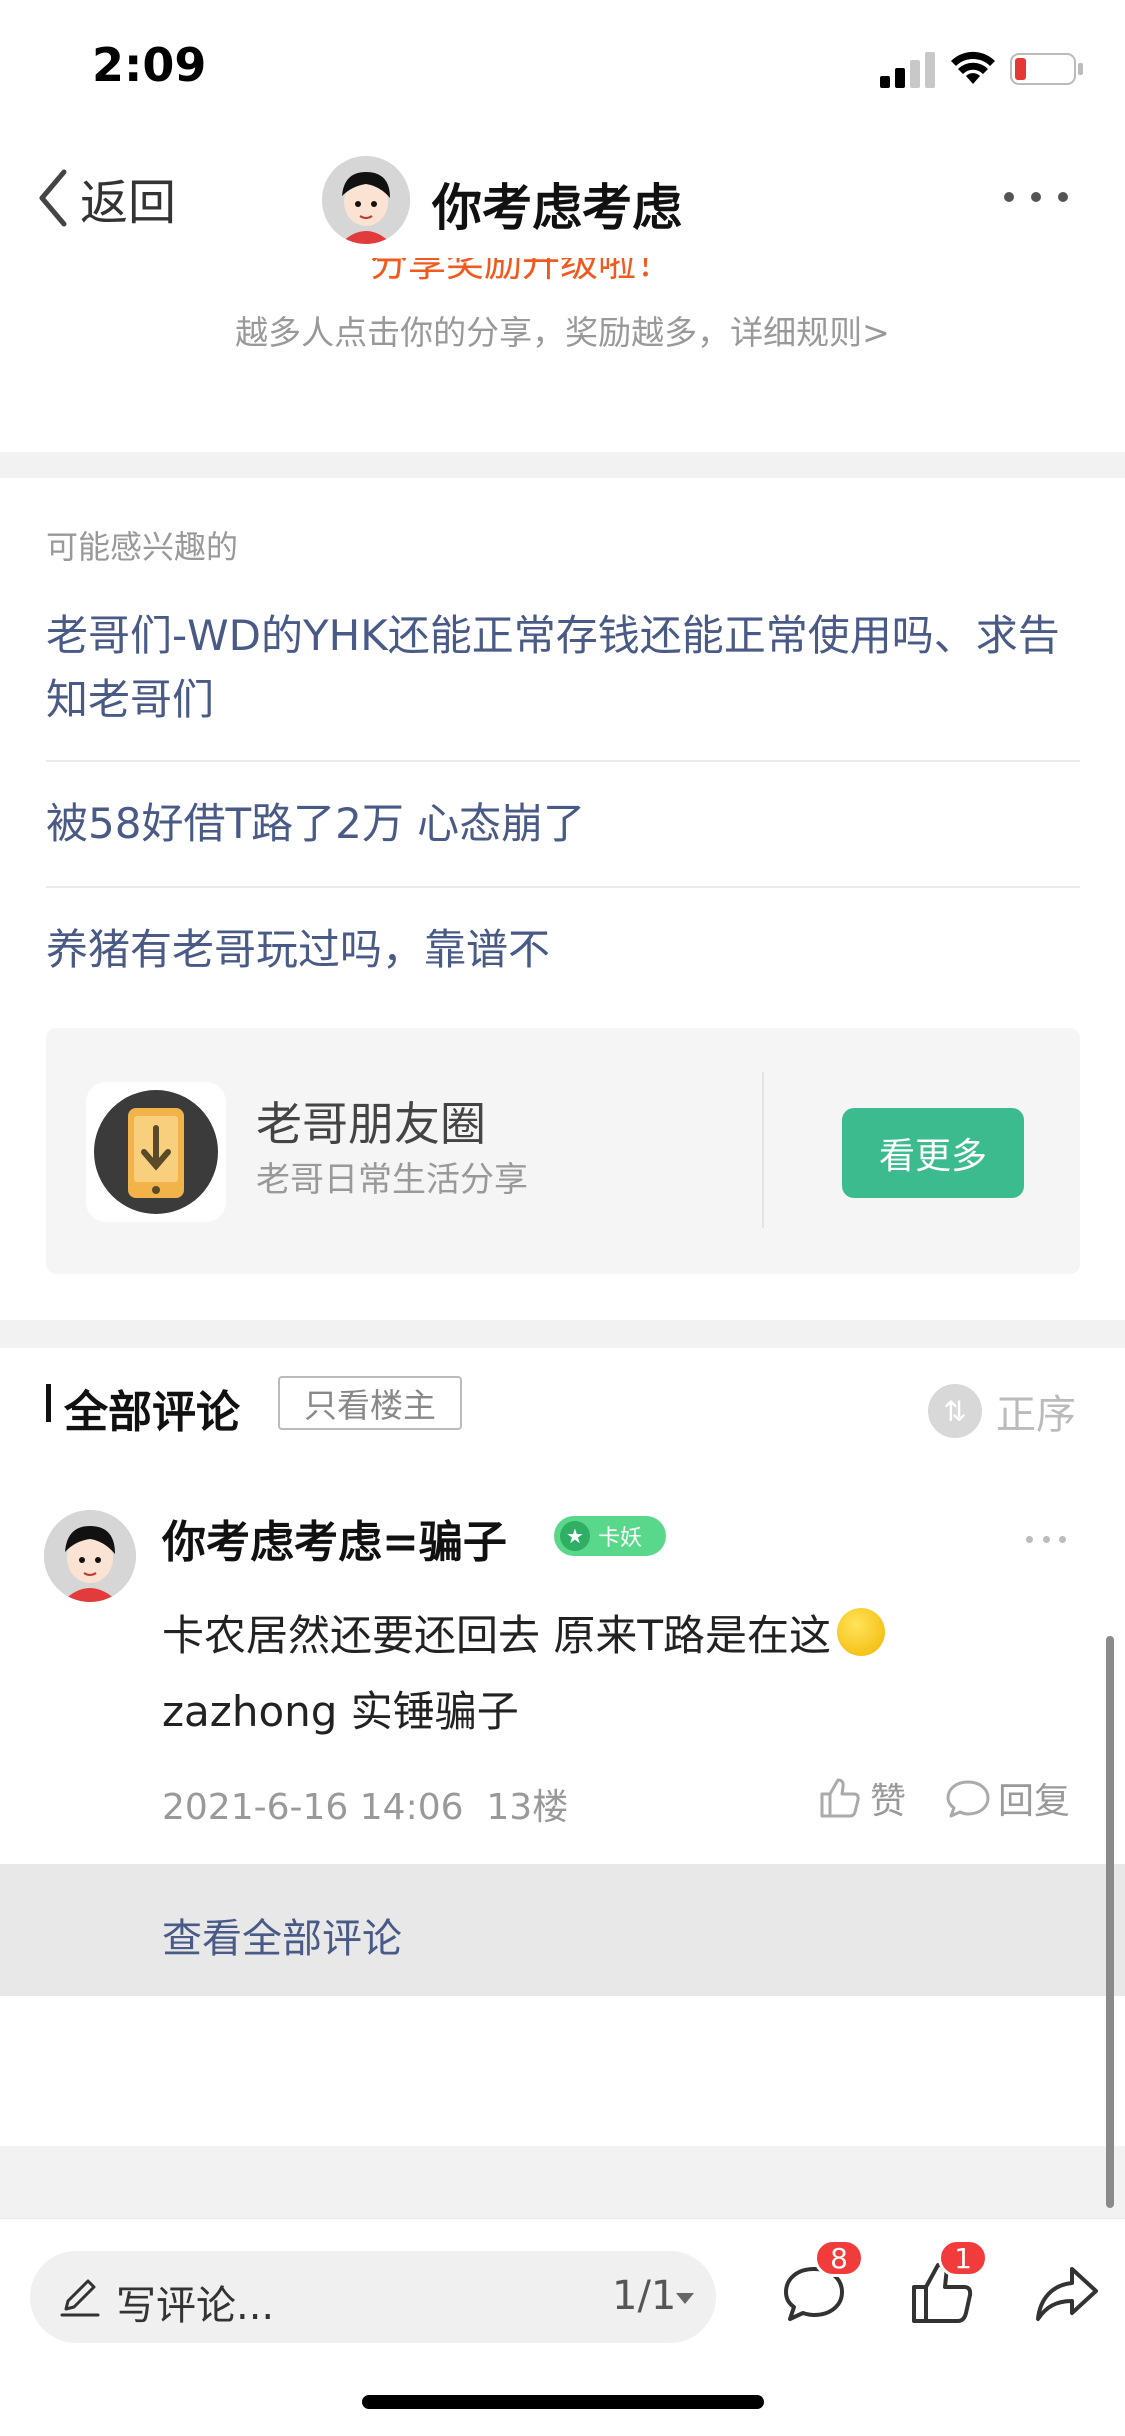  What do you see at coordinates (968, 1799) in the screenshot?
I see `comment-bubble-icon` at bounding box center [968, 1799].